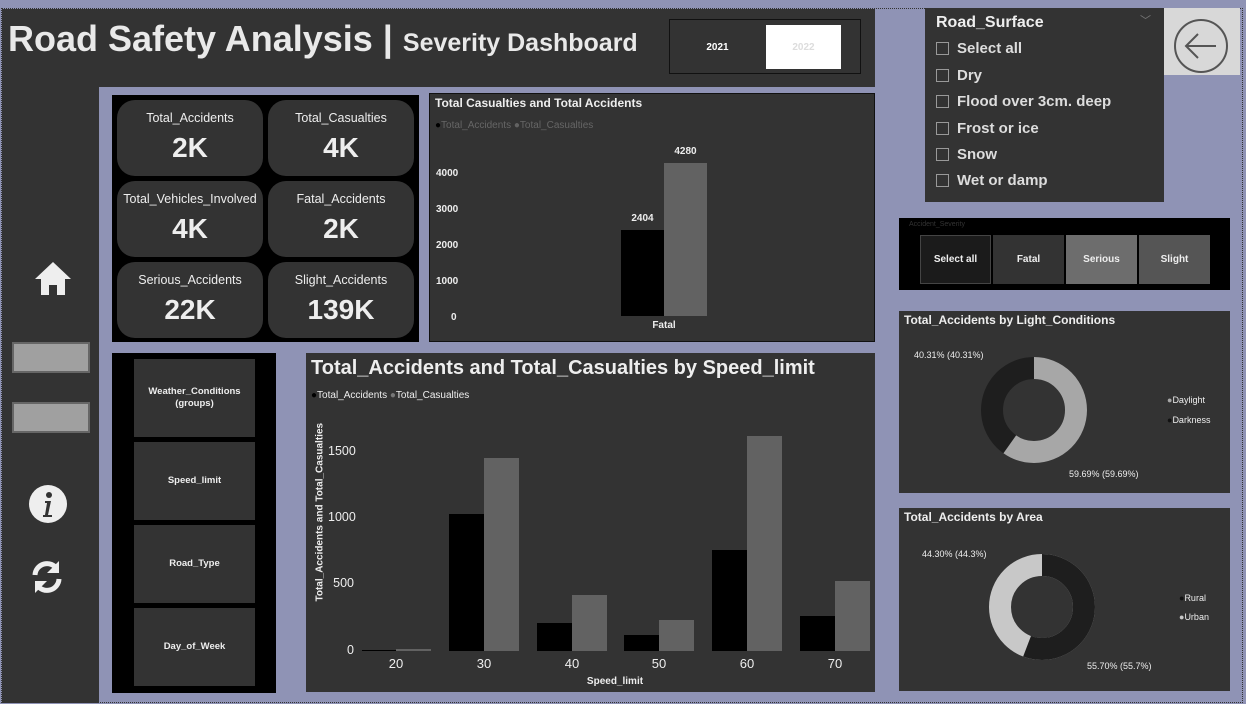  I want to click on kpi-serious-accidents: Serious_Accidents 22K, so click(190, 300).